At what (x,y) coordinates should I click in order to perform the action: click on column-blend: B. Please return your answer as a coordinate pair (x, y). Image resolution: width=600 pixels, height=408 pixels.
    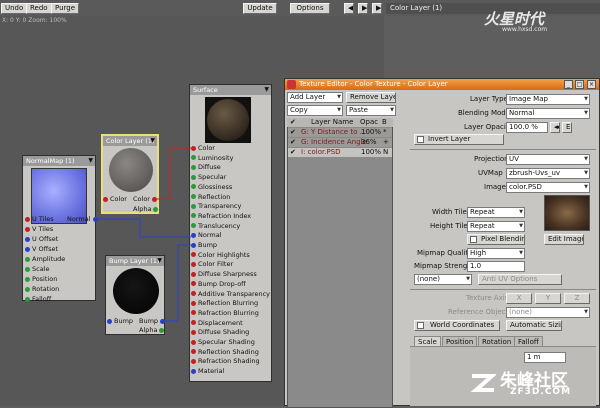
    Looking at the image, I should click on (384, 122).